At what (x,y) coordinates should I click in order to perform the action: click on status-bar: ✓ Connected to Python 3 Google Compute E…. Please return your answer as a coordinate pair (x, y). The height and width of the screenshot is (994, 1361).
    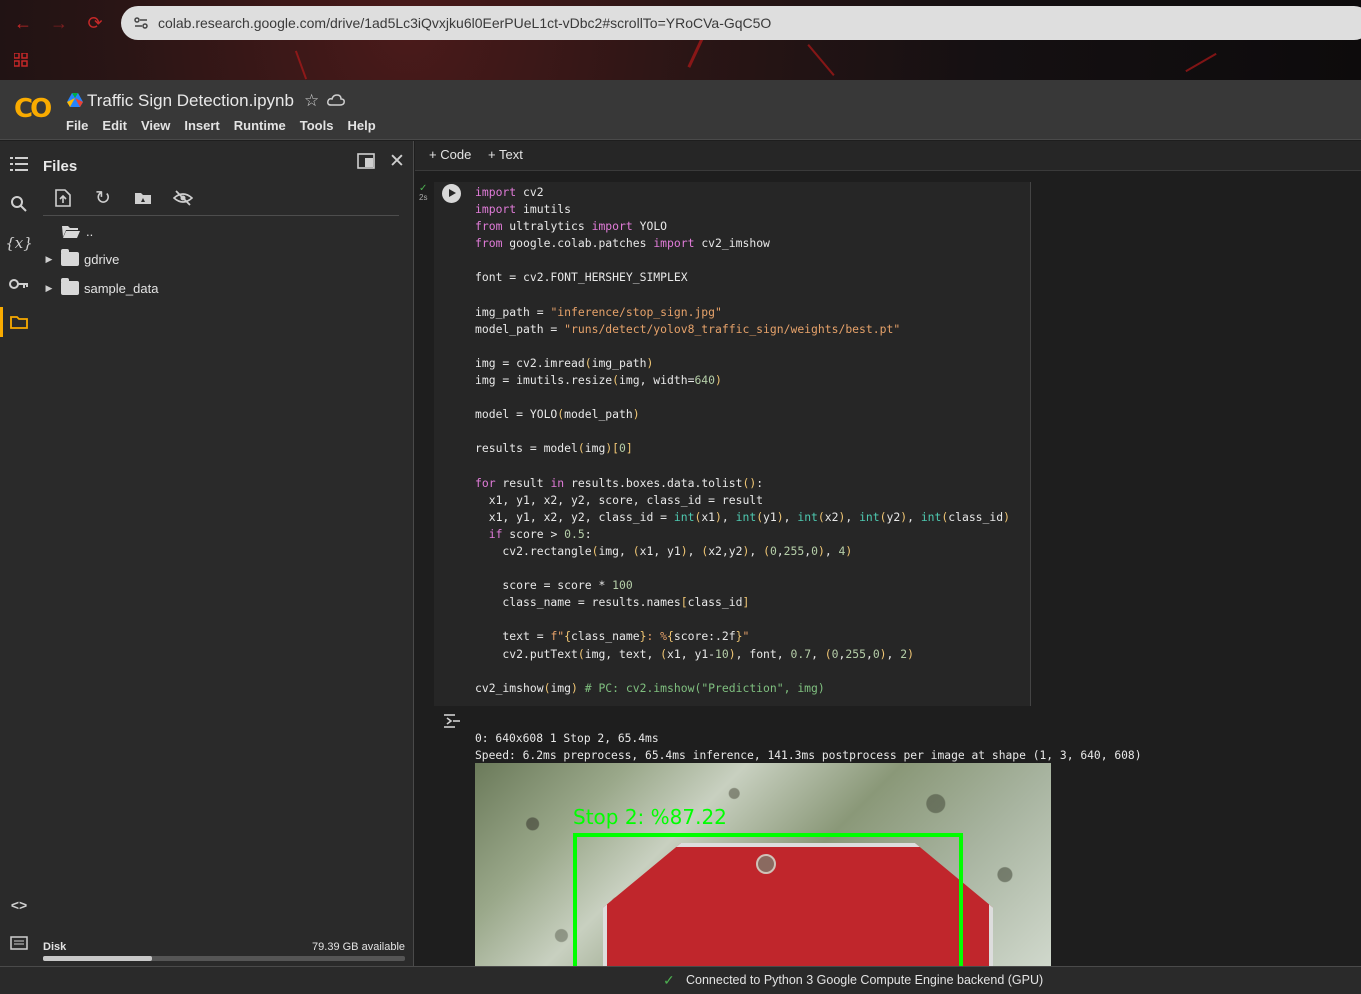
    Looking at the image, I should click on (680, 980).